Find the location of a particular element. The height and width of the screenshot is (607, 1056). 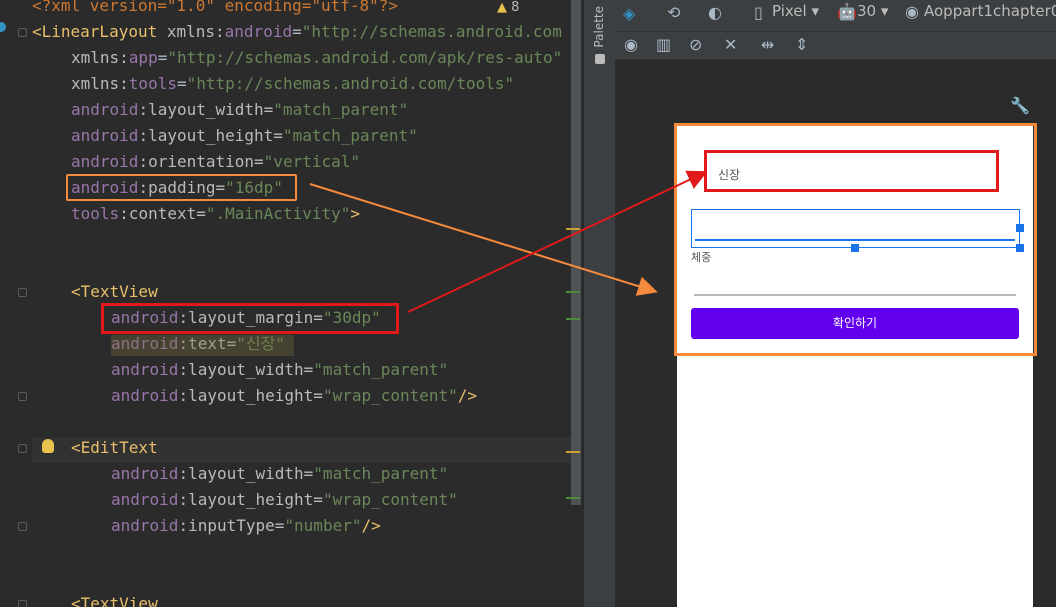

api-level-selector: 30 ▾ is located at coordinates (872, 11).